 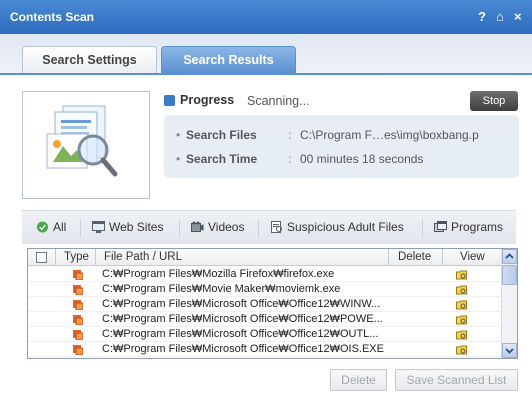 What do you see at coordinates (76, 257) in the screenshot?
I see `column-type: Type` at bounding box center [76, 257].